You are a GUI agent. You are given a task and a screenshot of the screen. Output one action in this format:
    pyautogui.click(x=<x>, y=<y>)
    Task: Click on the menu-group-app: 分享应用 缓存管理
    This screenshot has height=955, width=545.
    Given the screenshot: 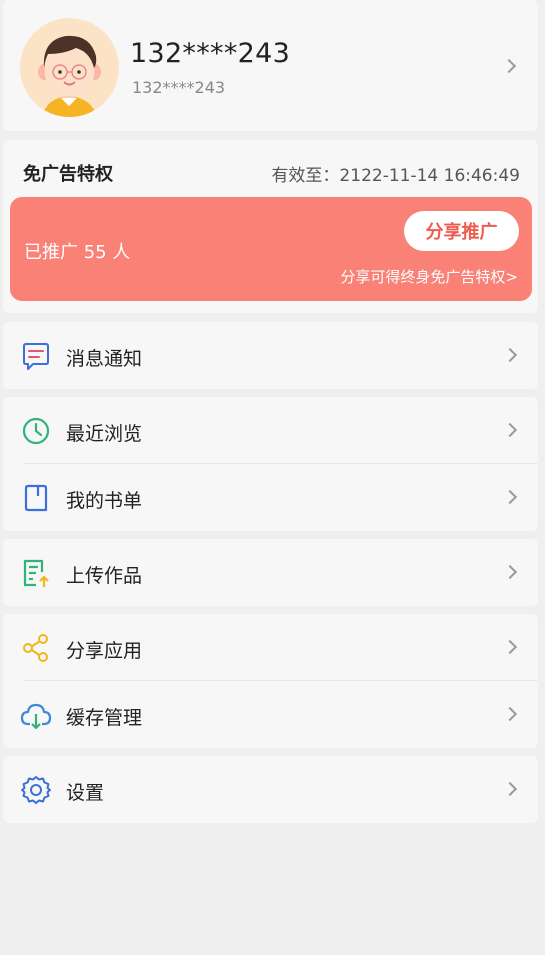 What is the action you would take?
    pyautogui.click(x=270, y=681)
    